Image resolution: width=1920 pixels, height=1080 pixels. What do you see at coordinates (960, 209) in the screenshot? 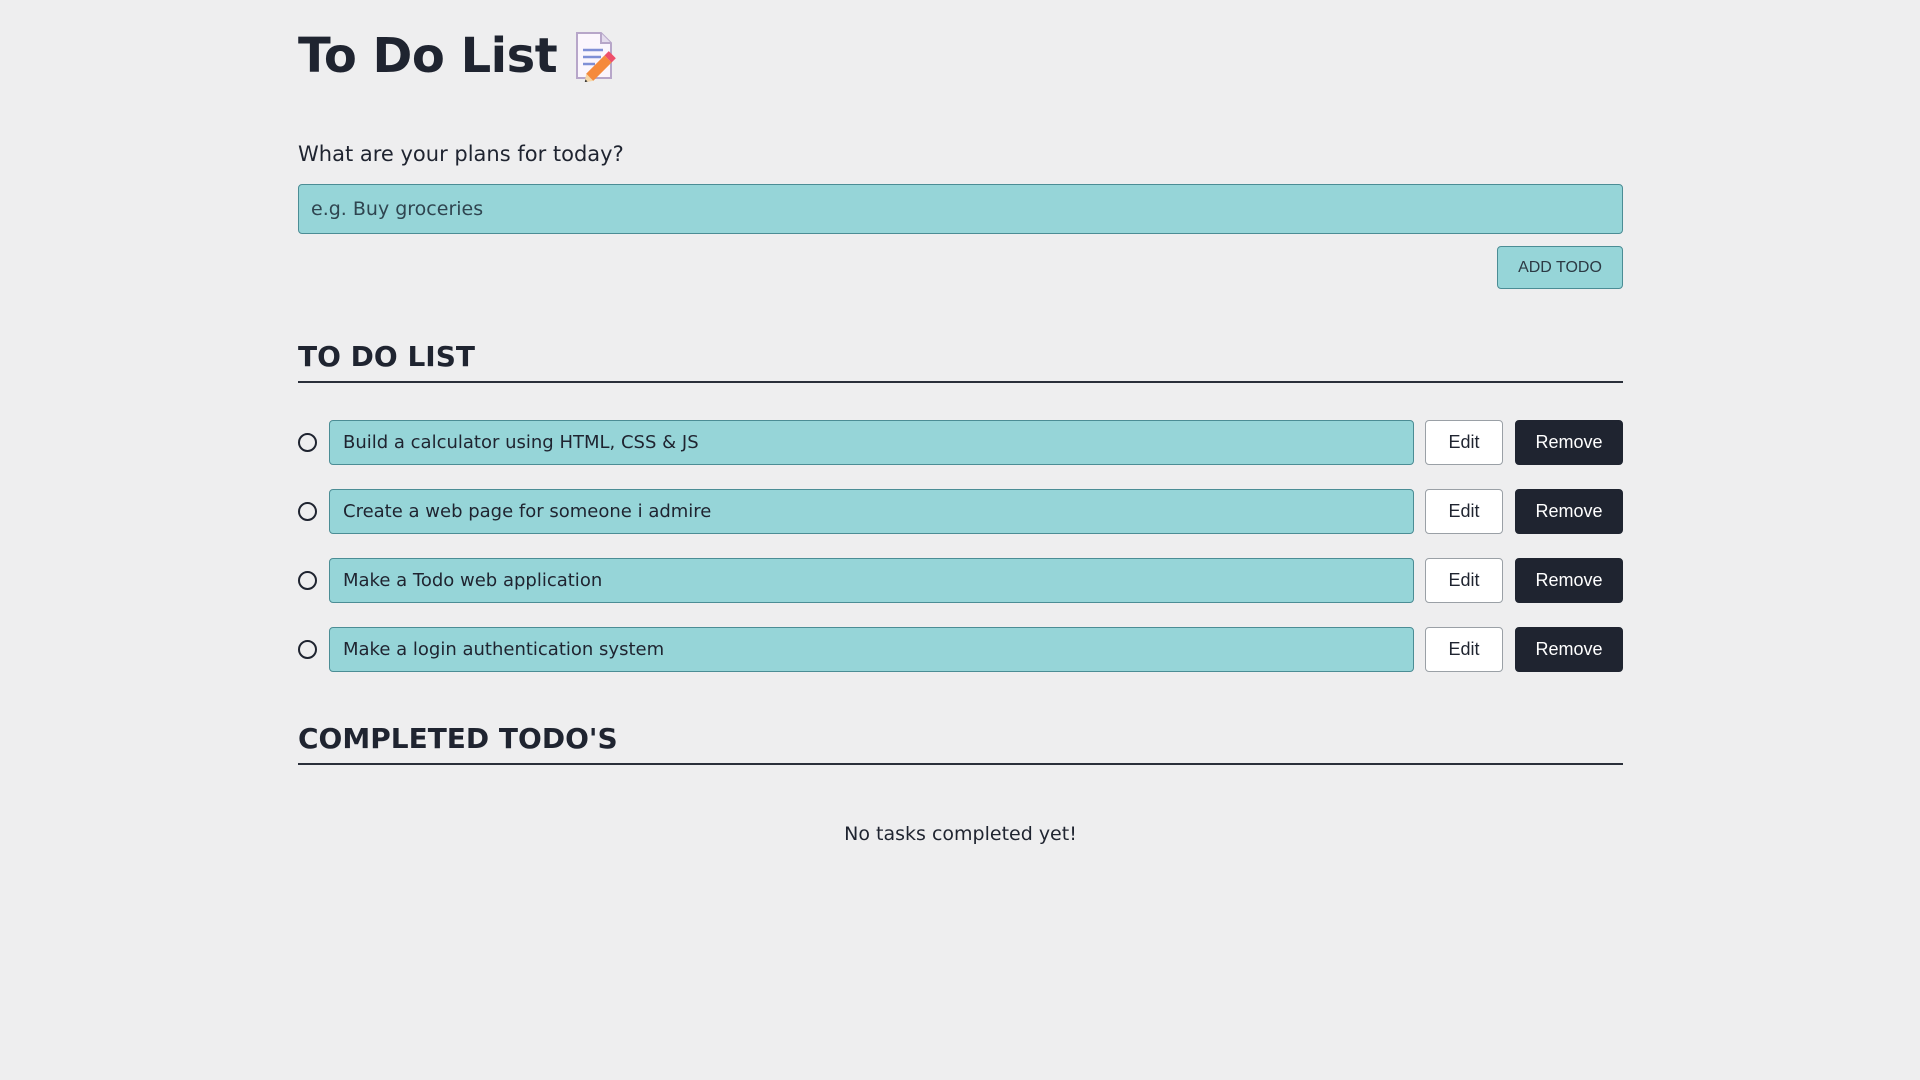
I see `new-todo-input` at bounding box center [960, 209].